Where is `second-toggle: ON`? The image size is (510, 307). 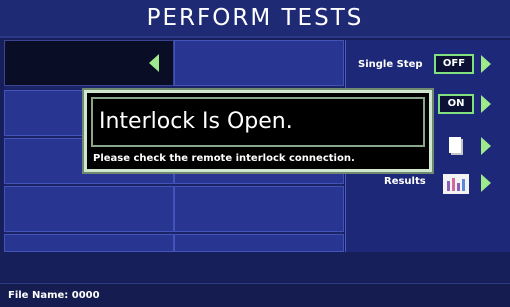
second-toggle: ON is located at coordinates (456, 104).